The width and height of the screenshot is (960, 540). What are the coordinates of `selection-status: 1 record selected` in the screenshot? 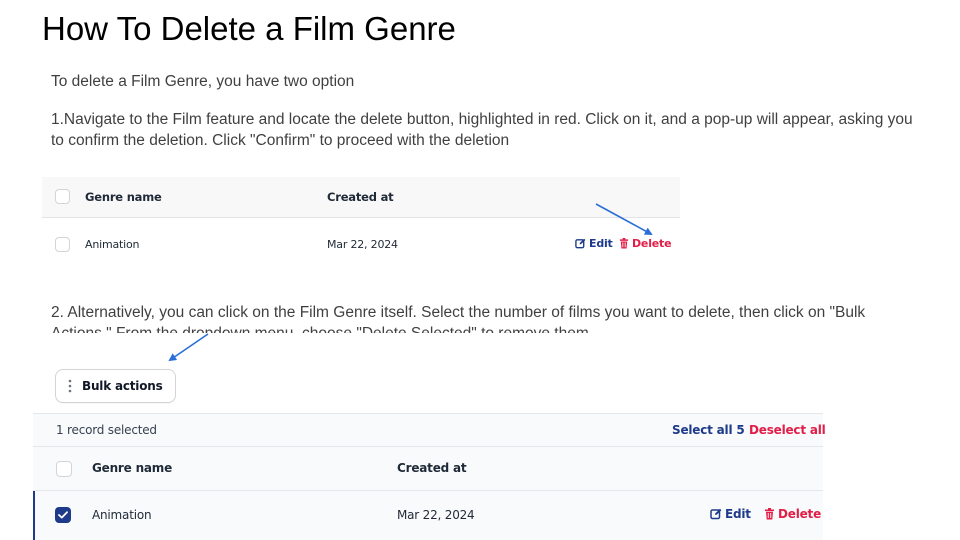 It's located at (106, 430).